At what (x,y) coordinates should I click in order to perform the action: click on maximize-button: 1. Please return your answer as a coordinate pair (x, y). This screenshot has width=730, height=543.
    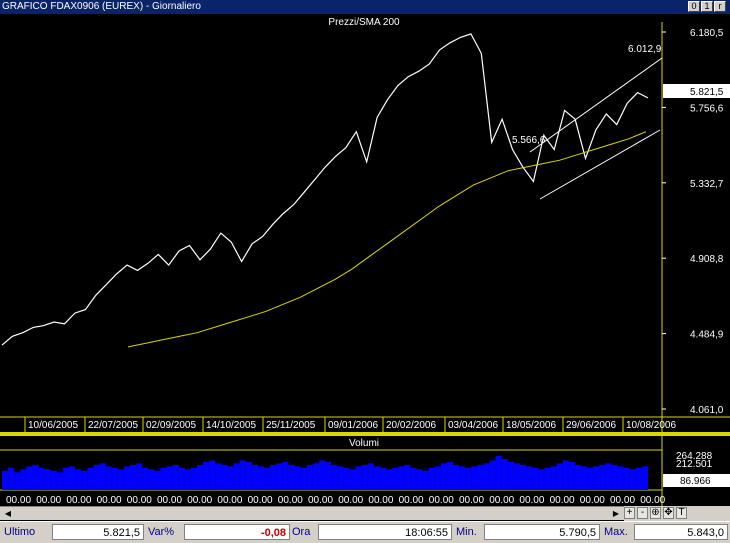
    Looking at the image, I should click on (707, 6).